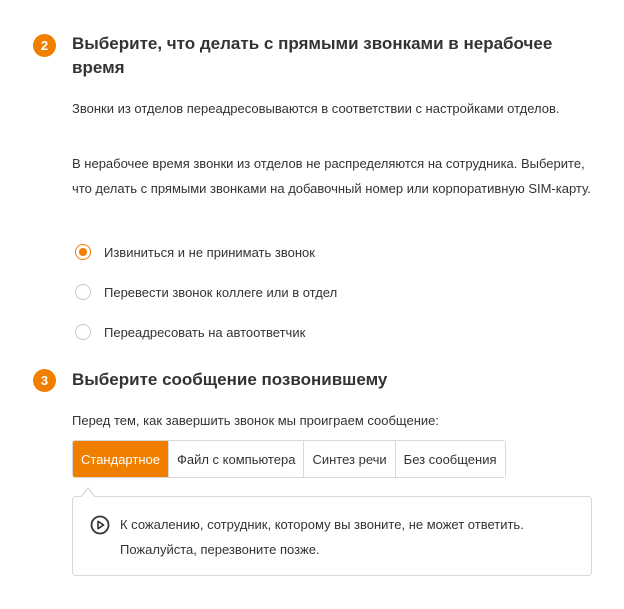 This screenshot has height=609, width=624. What do you see at coordinates (235, 459) in the screenshot?
I see `tab-file-from-computer: Файл с компьютера` at bounding box center [235, 459].